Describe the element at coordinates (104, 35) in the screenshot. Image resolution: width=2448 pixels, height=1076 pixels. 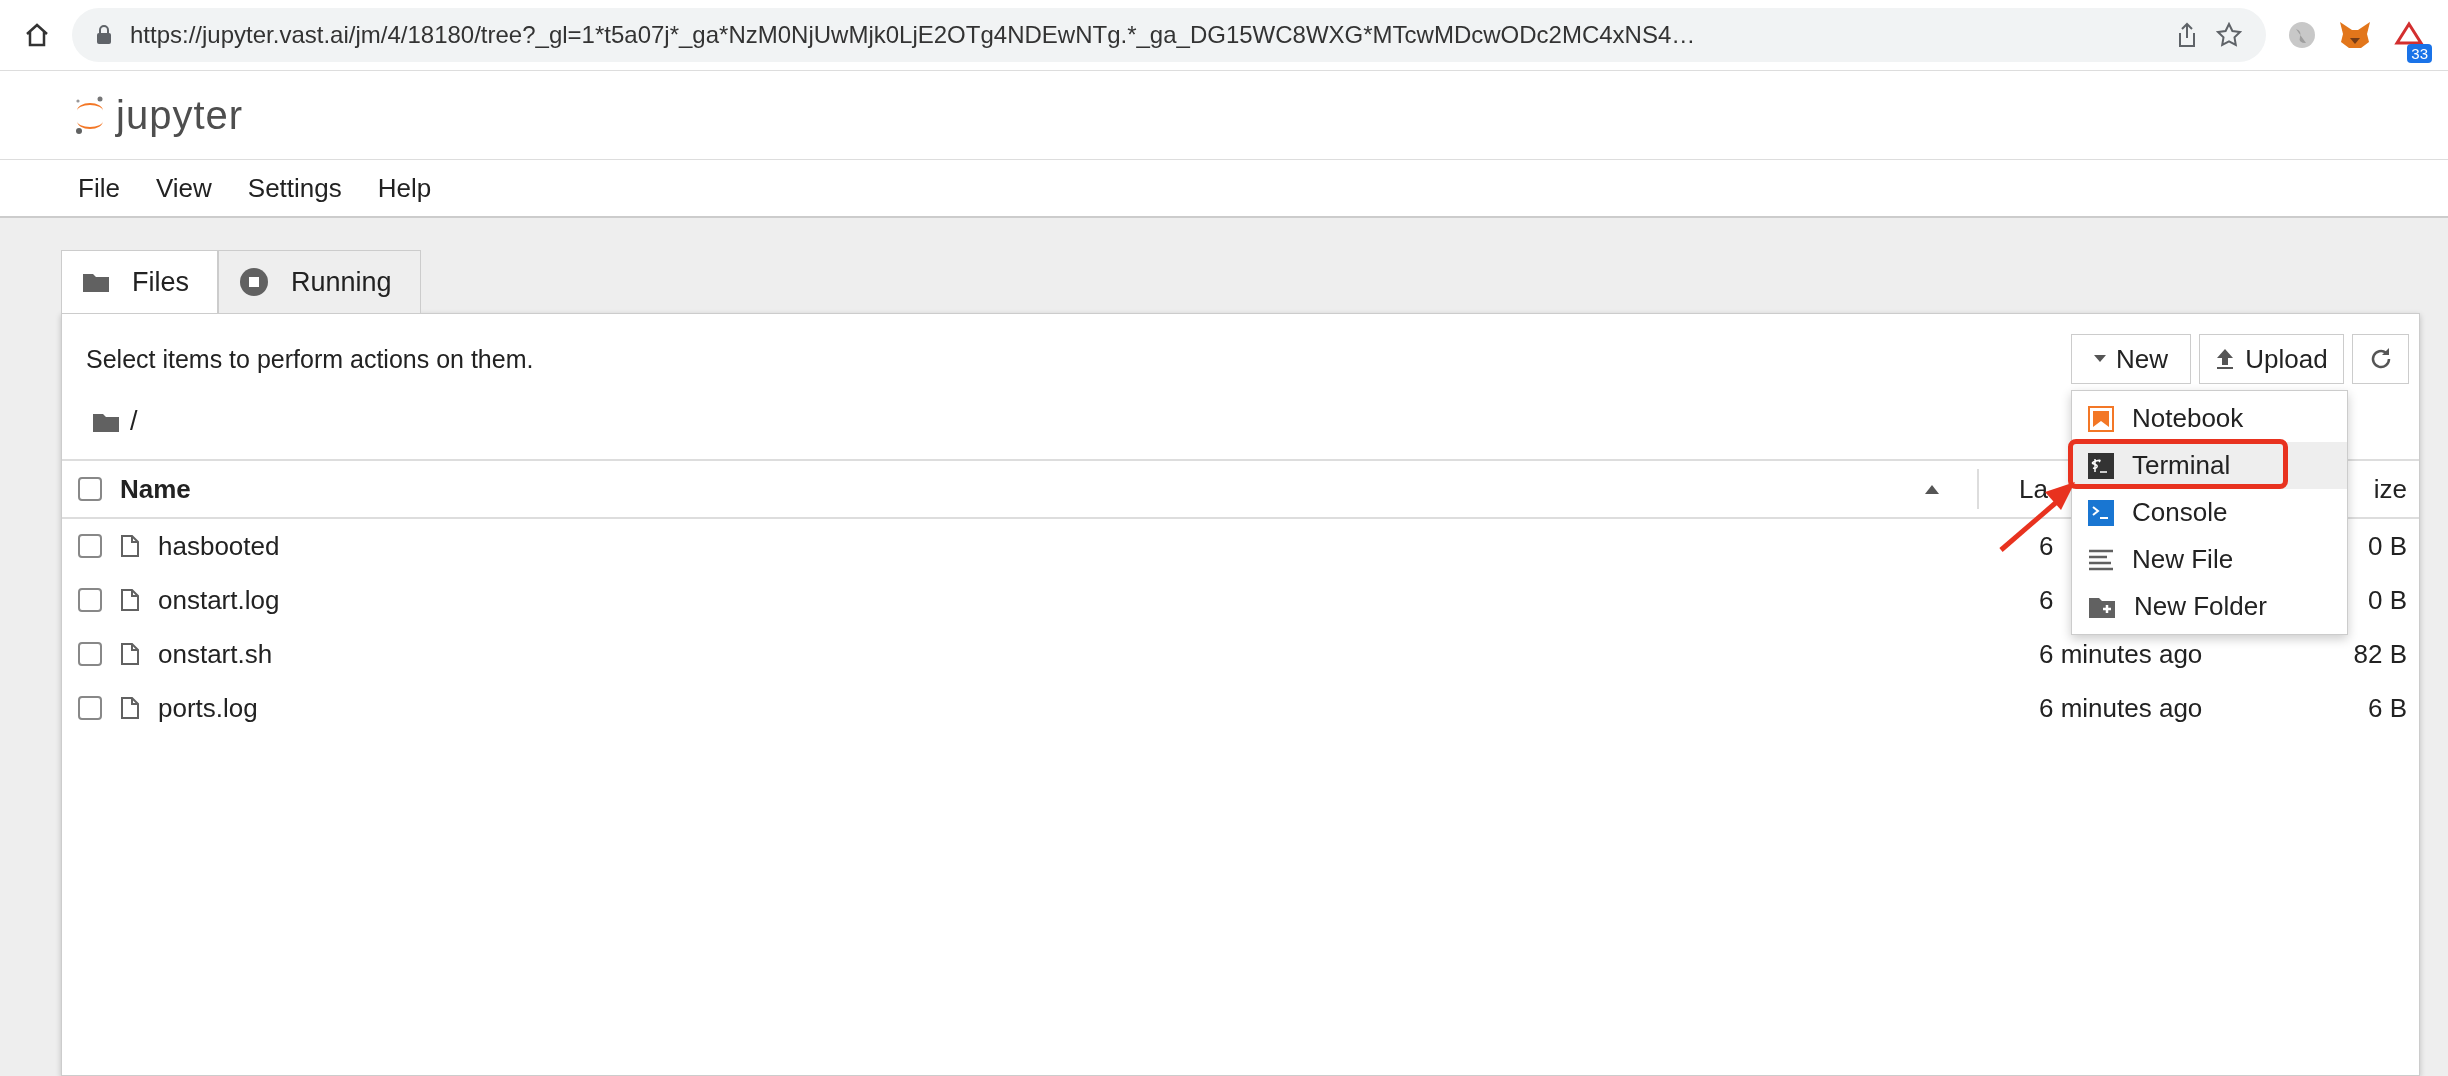
I see `lock-icon` at that location.